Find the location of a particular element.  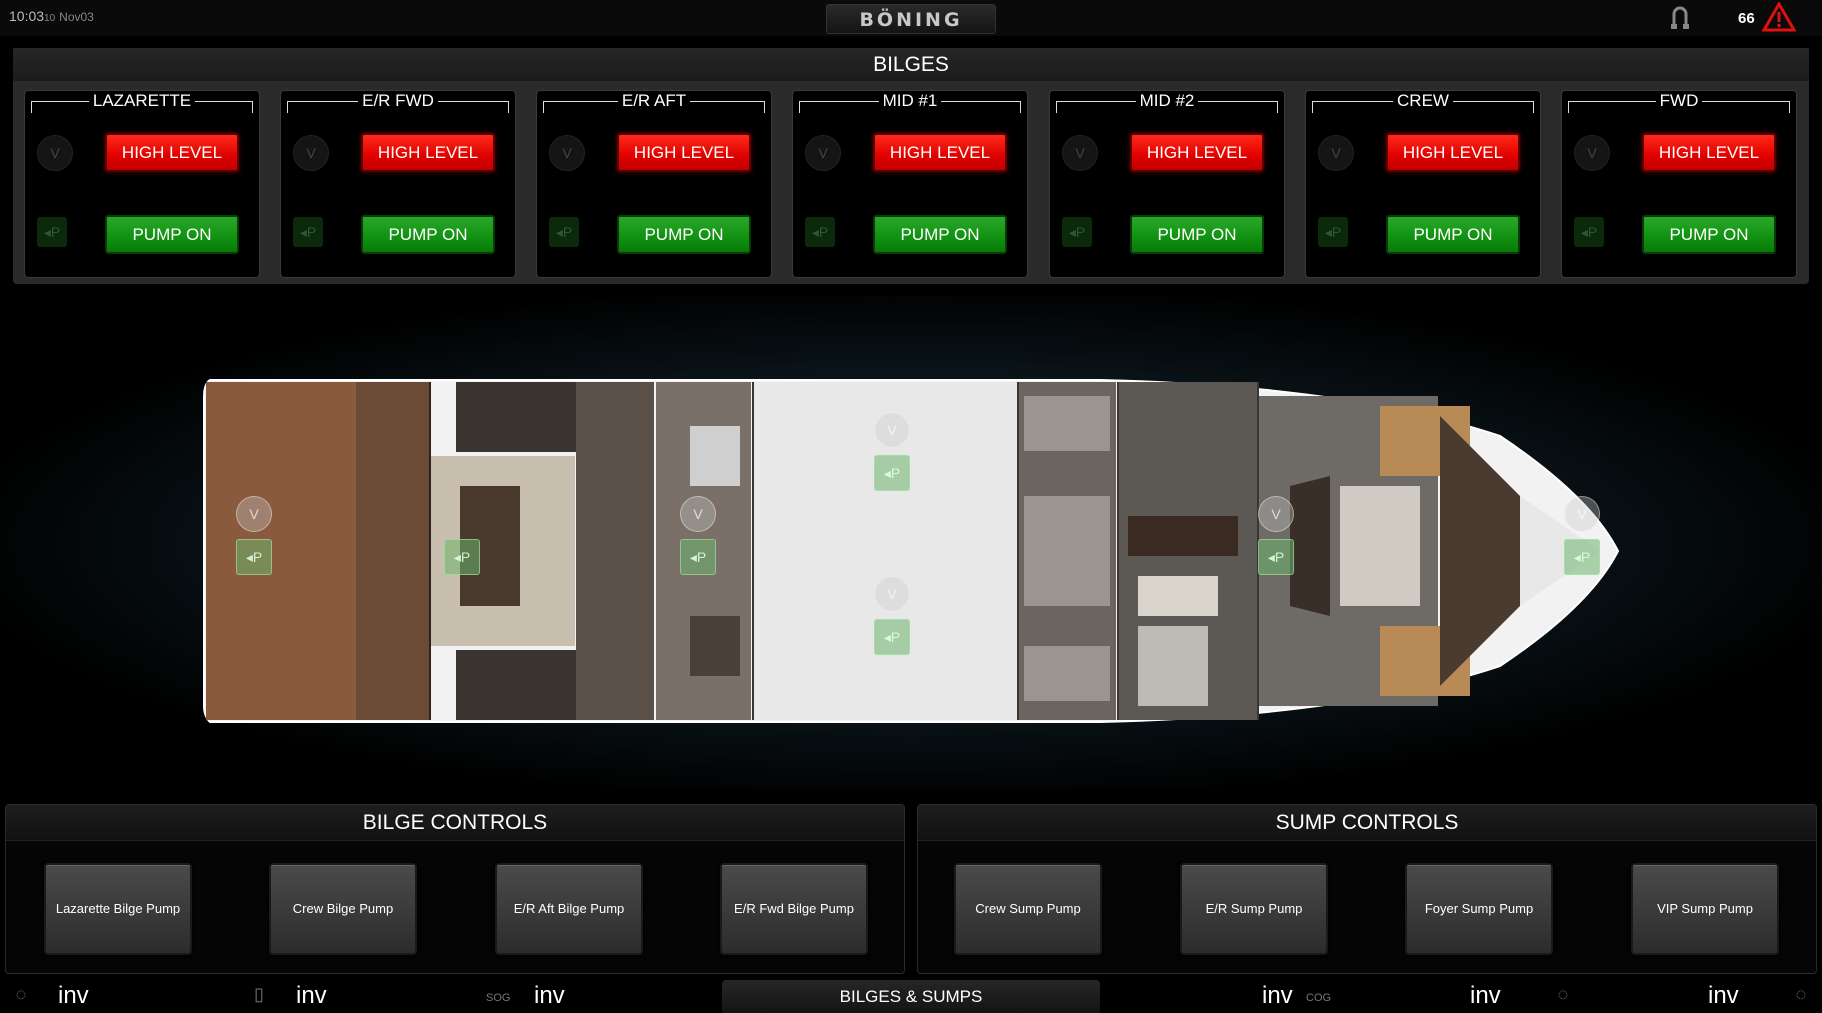

crew-valve-icon: V is located at coordinates (1276, 514).